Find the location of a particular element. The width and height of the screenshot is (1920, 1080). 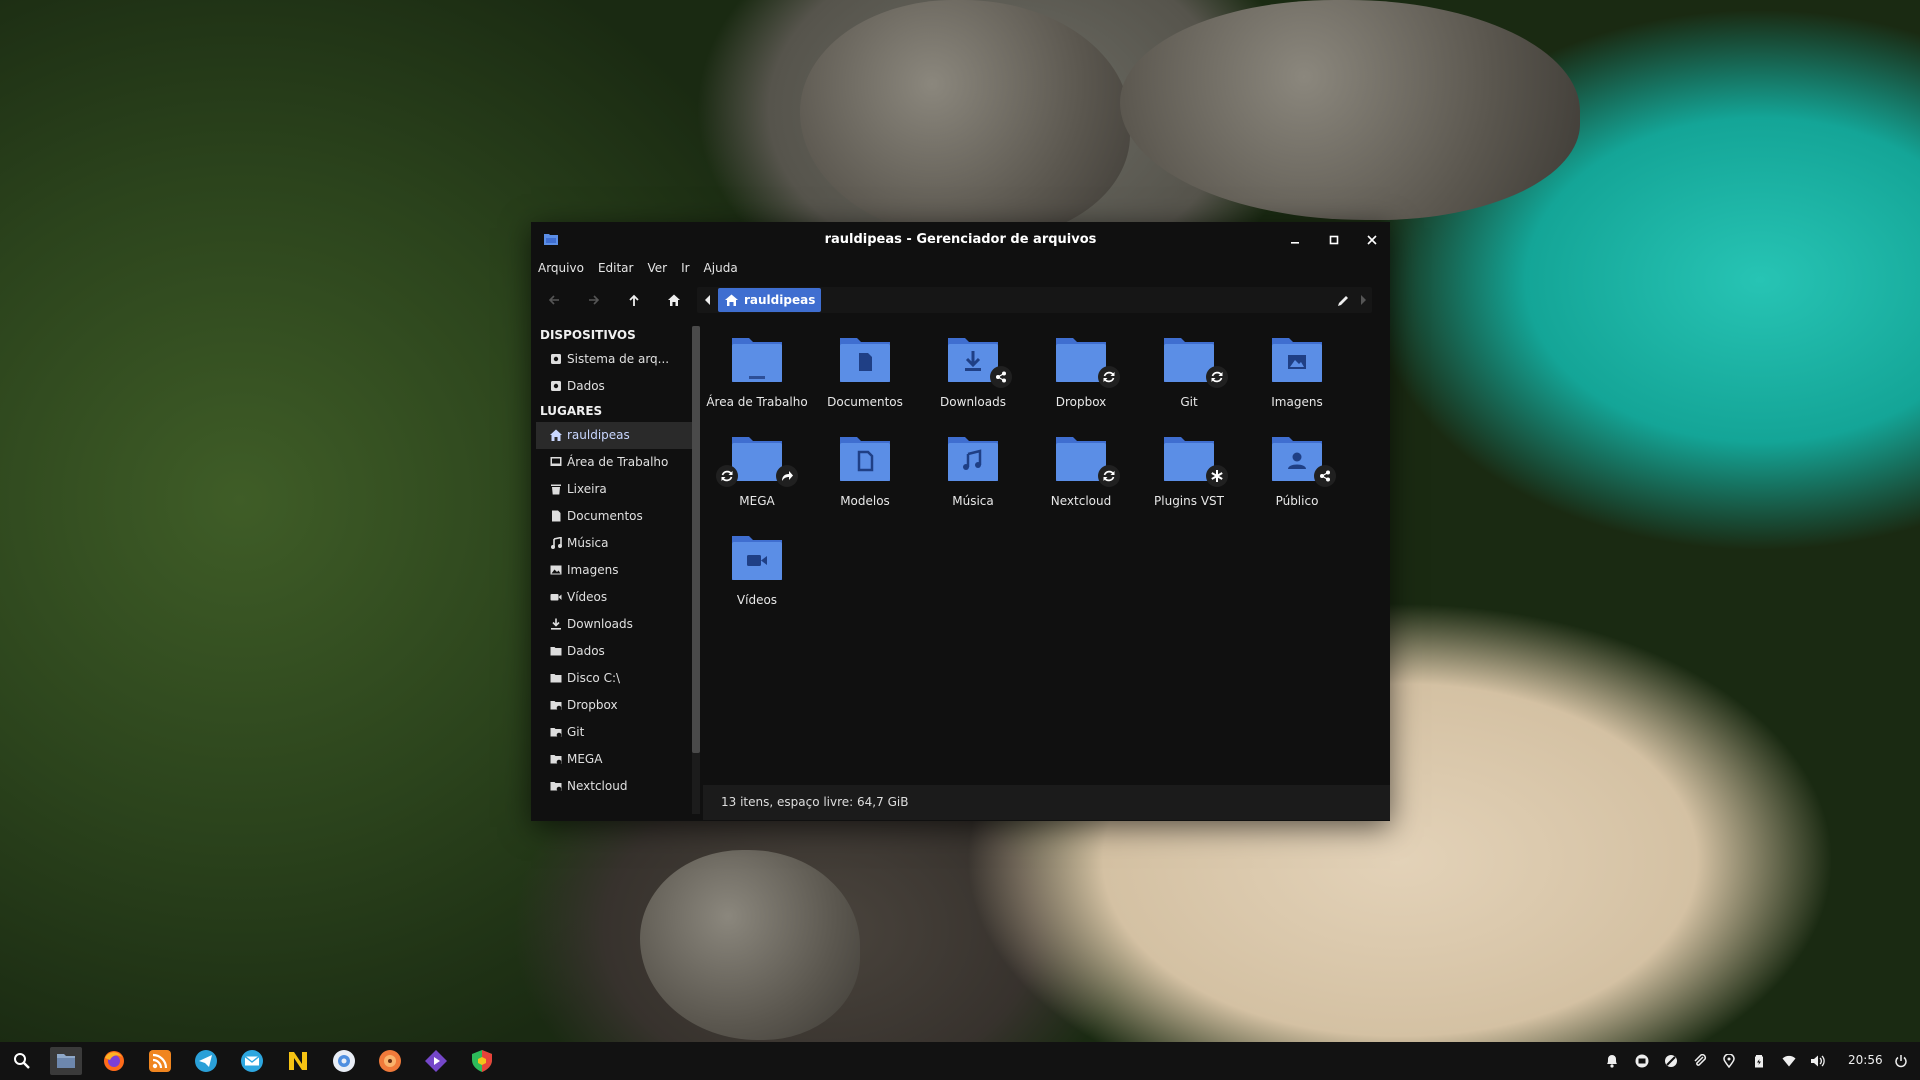

sidebar-item-mega: MEGA is located at coordinates (614, 759).